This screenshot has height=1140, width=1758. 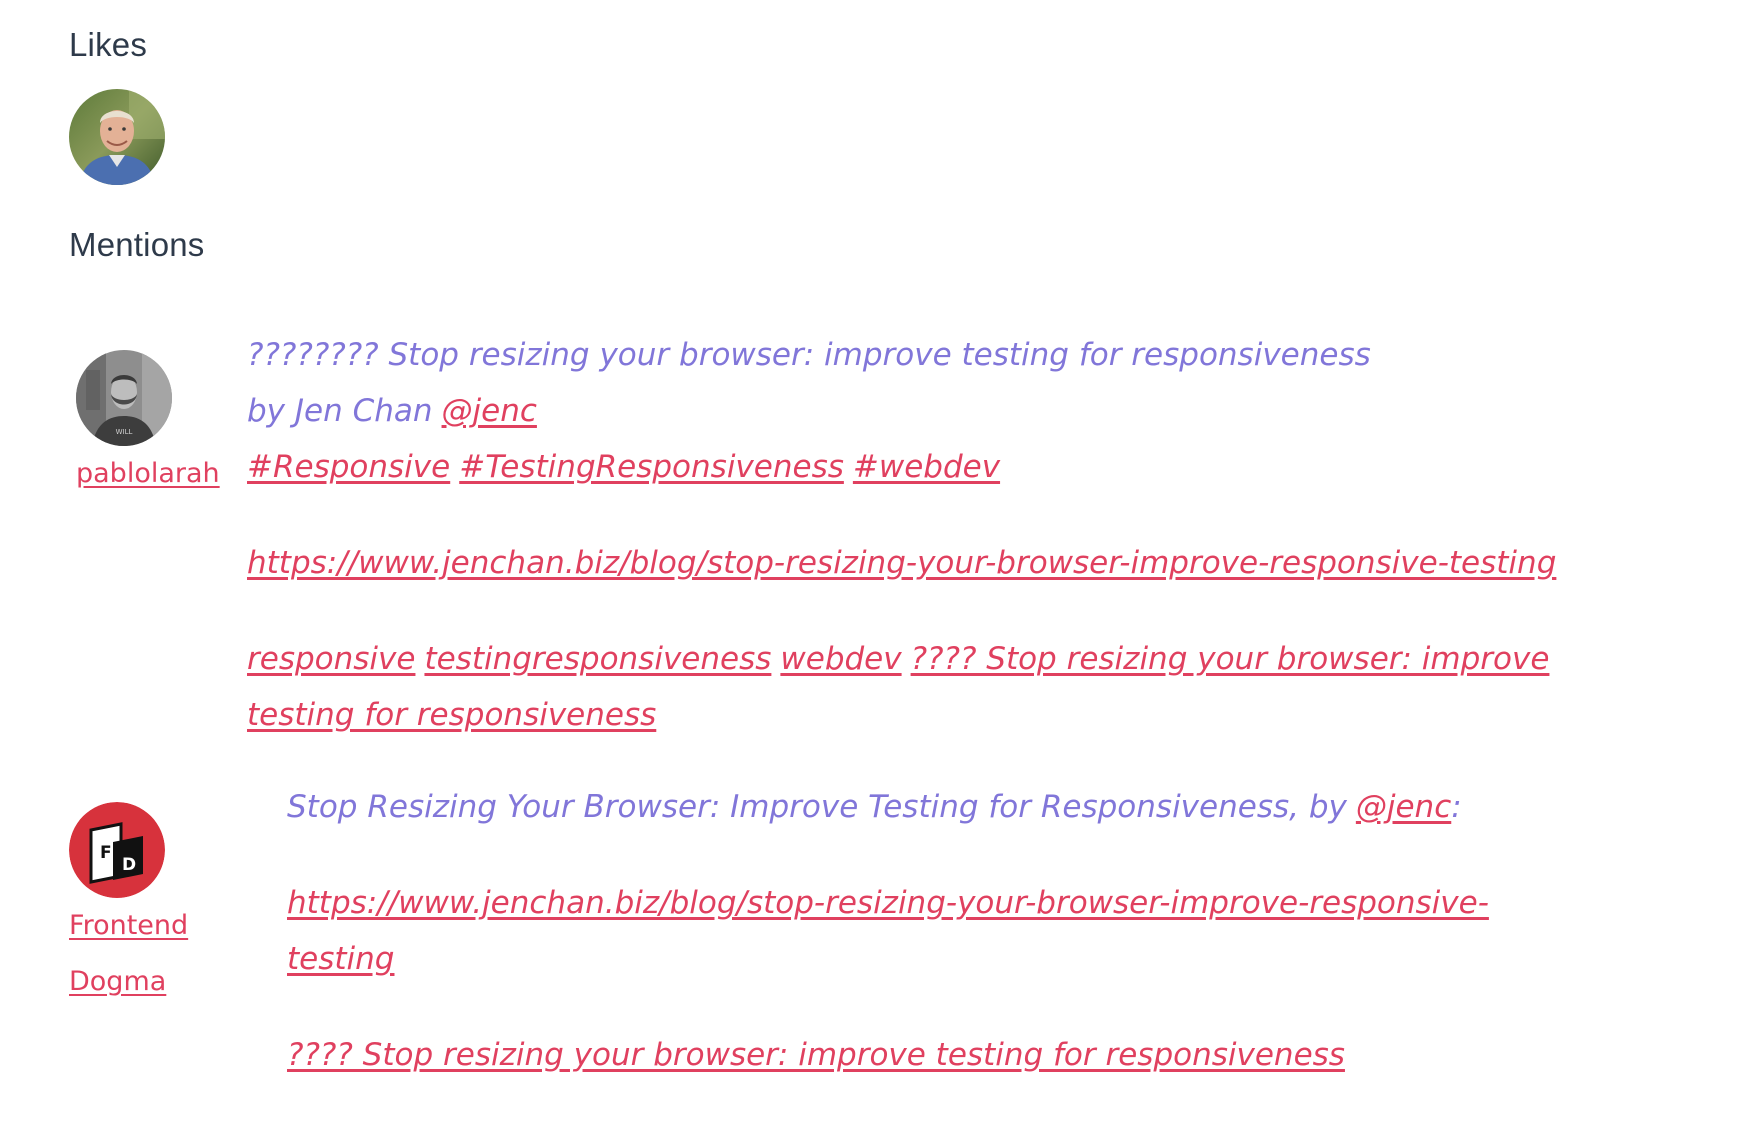 What do you see at coordinates (1456, 807) in the screenshot?
I see `mention-2-colon: :` at bounding box center [1456, 807].